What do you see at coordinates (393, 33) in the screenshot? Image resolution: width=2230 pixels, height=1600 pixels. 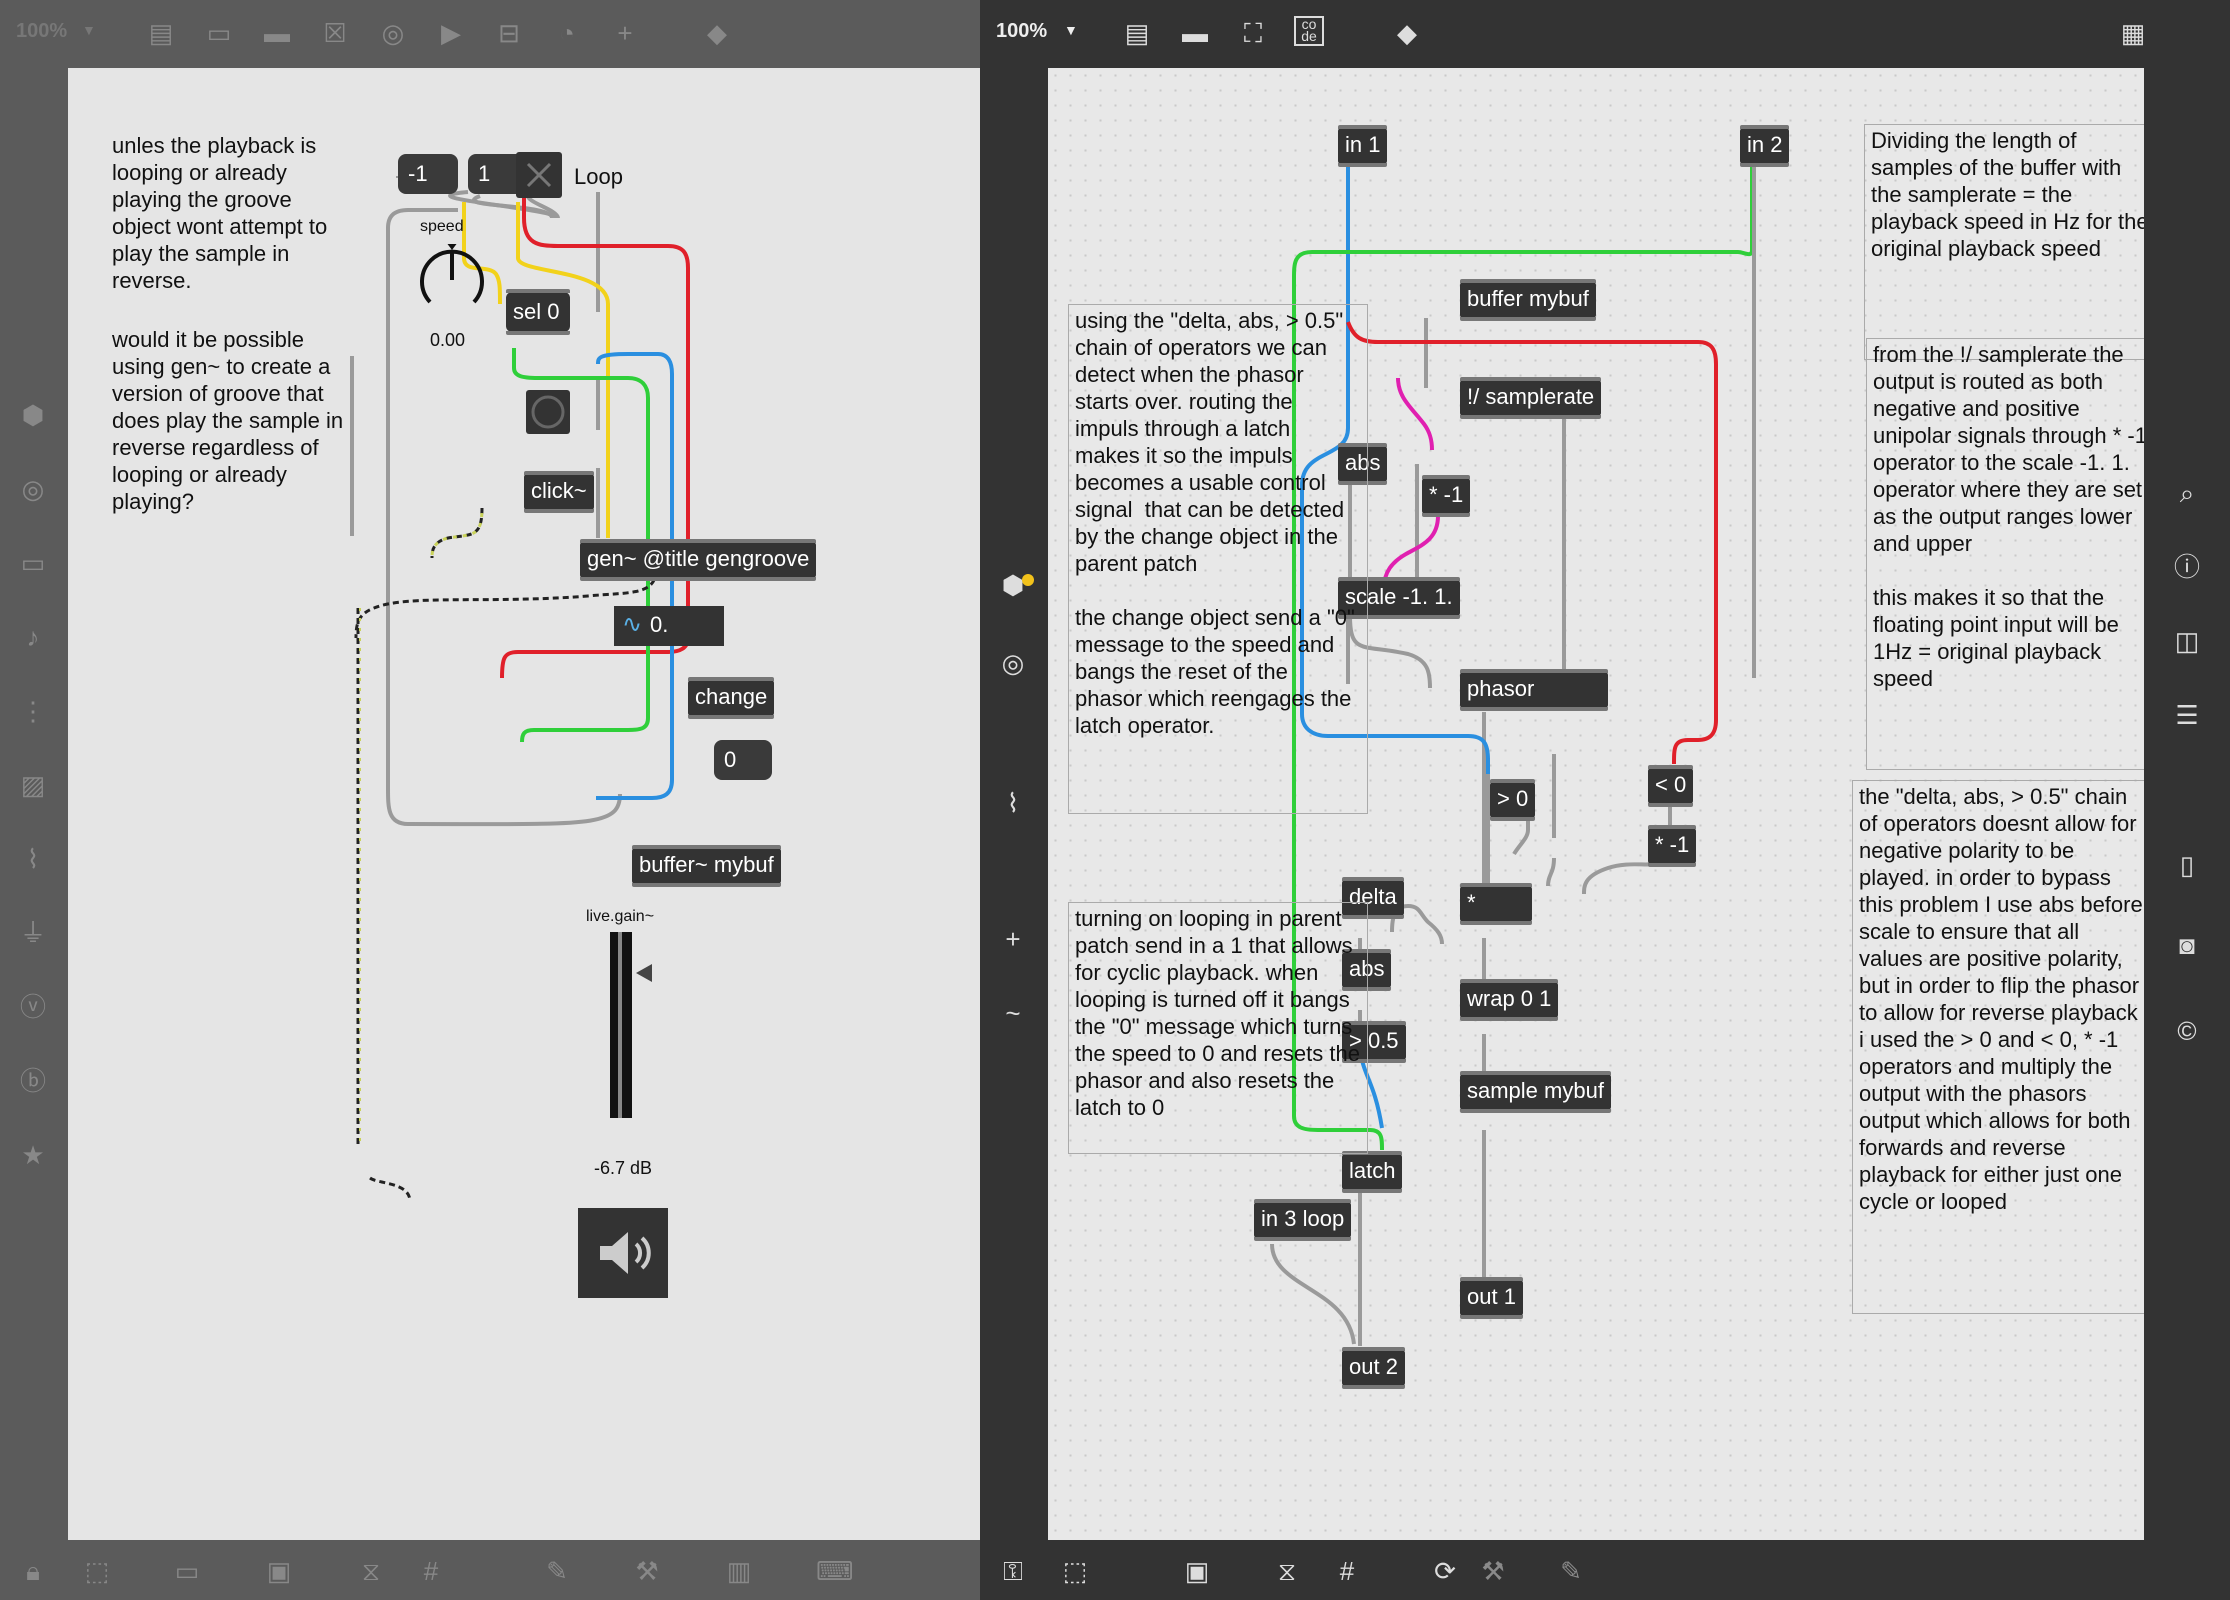 I see `button-icon: ◎` at bounding box center [393, 33].